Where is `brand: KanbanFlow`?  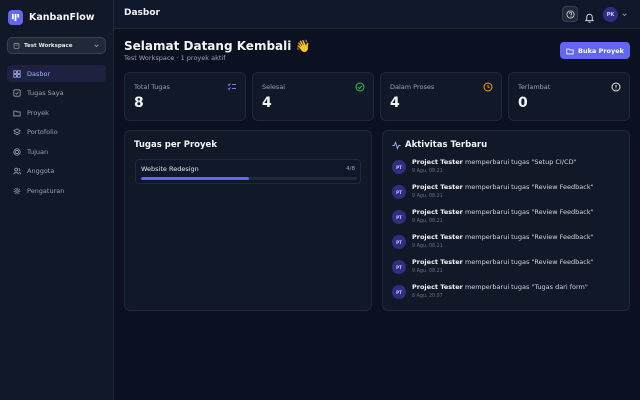
brand: KanbanFlow is located at coordinates (51, 17).